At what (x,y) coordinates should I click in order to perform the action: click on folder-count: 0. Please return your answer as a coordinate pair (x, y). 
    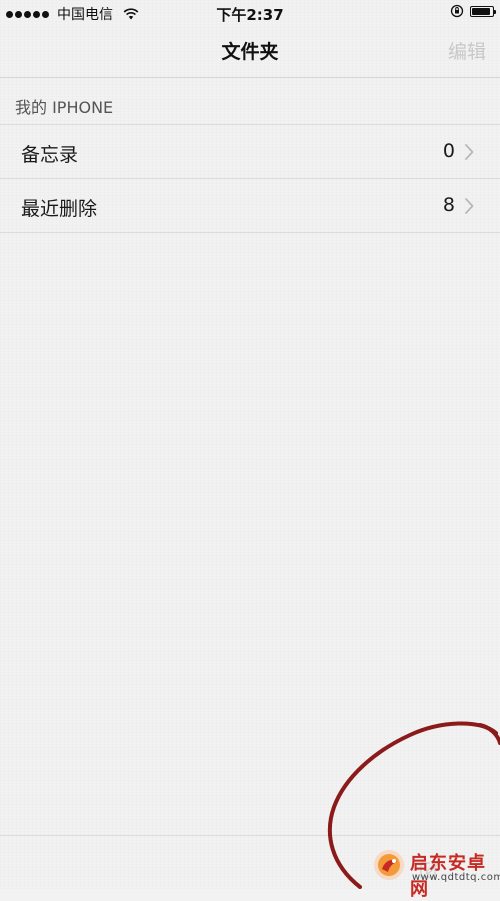
    Looking at the image, I should click on (448, 151).